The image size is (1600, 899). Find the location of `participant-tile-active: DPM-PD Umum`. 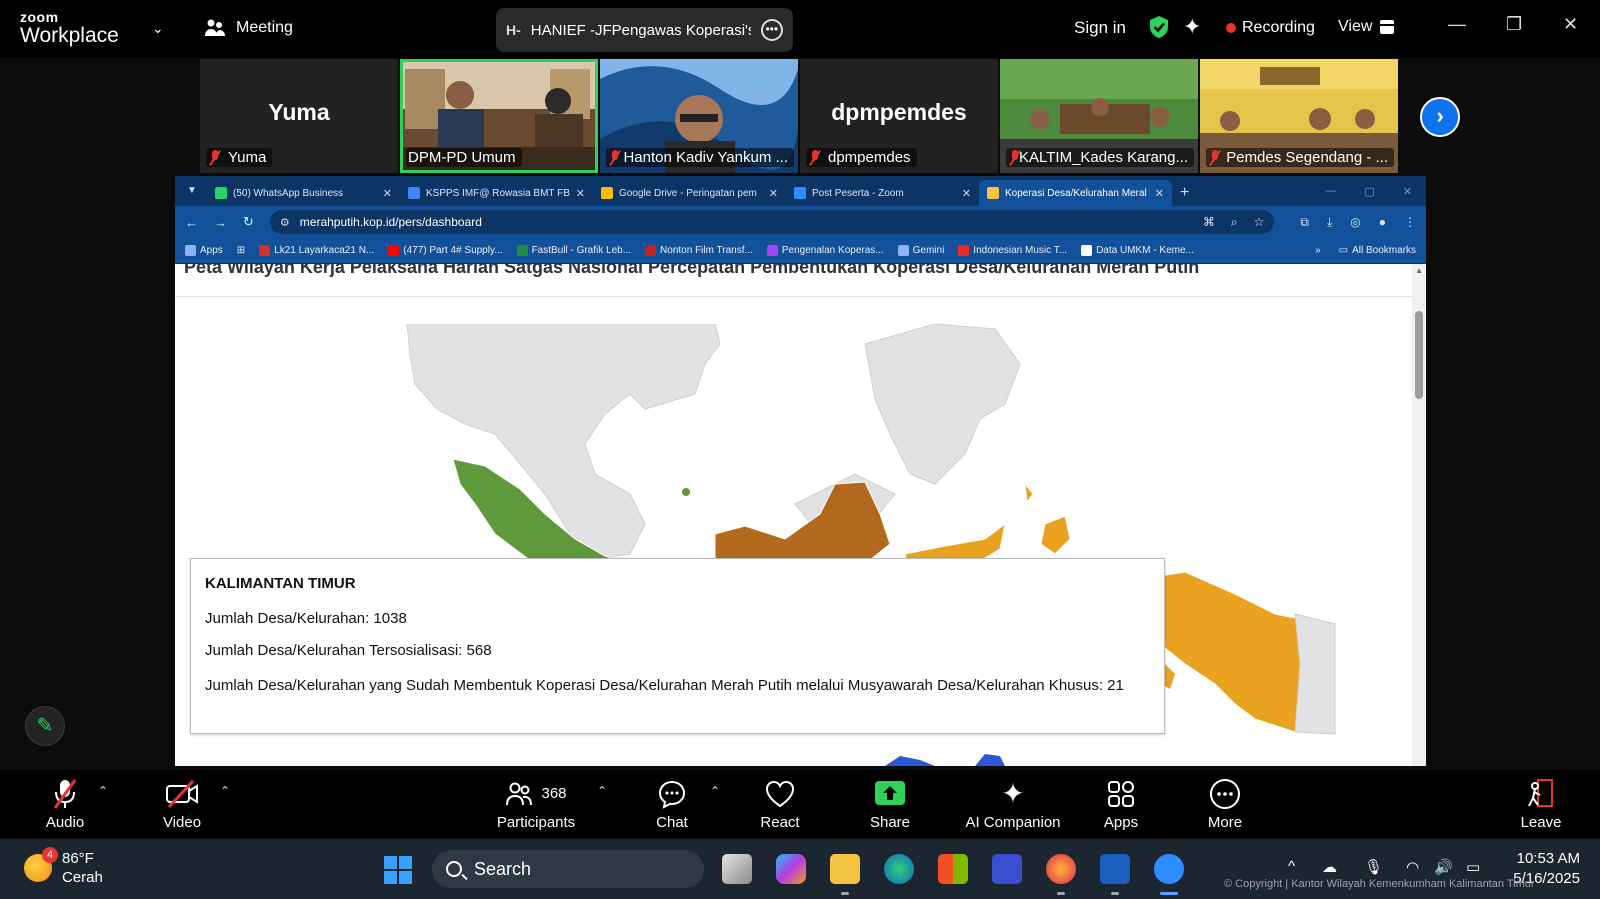

participant-tile-active: DPM-PD Umum is located at coordinates (499, 116).